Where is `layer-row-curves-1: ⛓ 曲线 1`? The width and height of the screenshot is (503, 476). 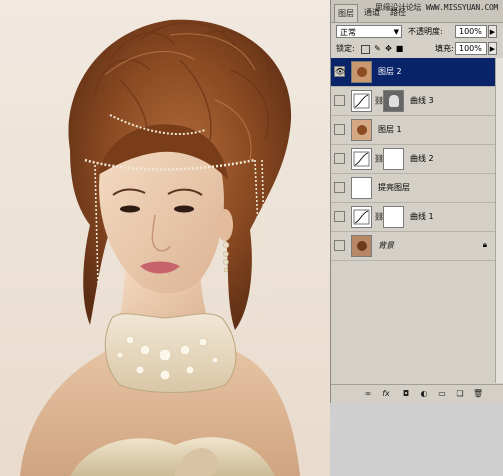
layer-row-curves-1: ⛓ 曲线 1 is located at coordinates (413, 217).